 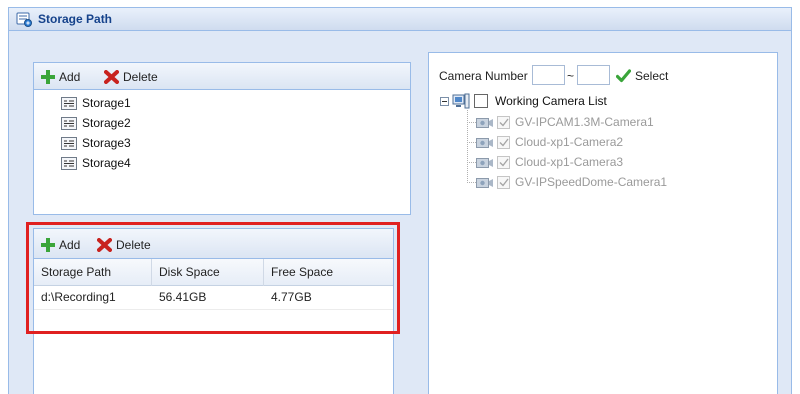 What do you see at coordinates (24, 19) in the screenshot?
I see `storage-drive-icon` at bounding box center [24, 19].